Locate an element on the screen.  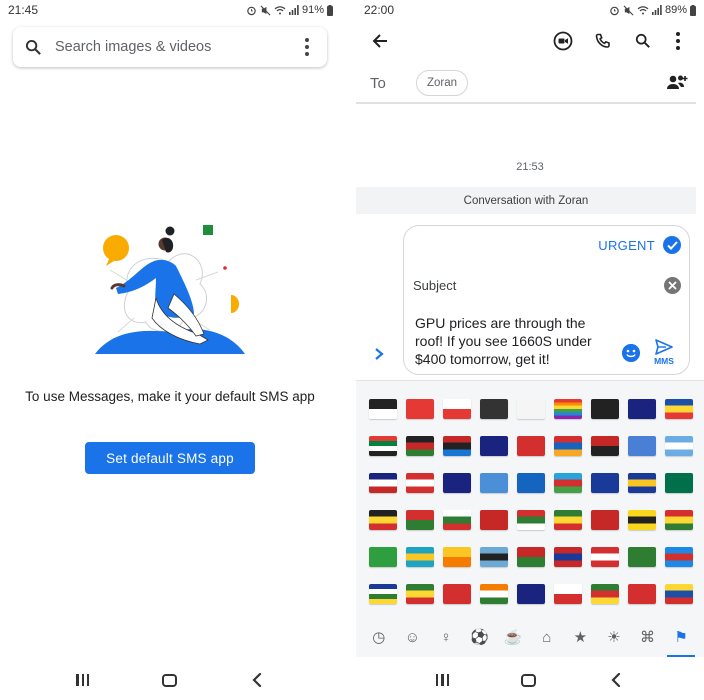
flag-china is located at coordinates (641, 593).